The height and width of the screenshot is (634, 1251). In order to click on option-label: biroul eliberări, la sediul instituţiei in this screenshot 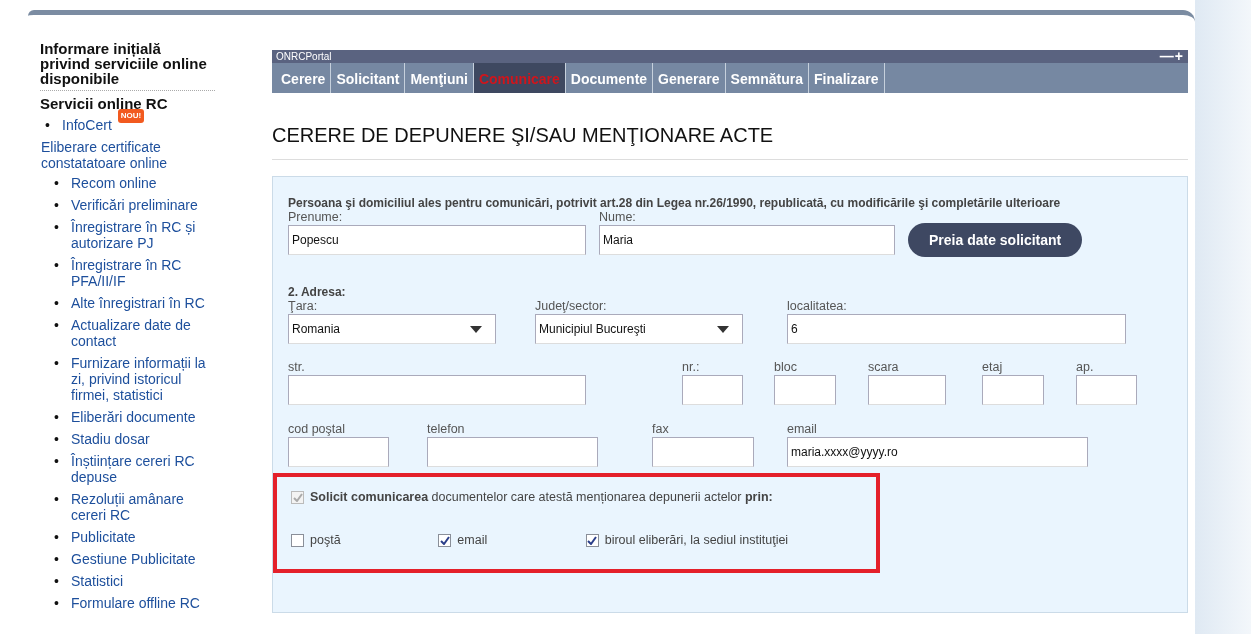, I will do `click(696, 540)`.